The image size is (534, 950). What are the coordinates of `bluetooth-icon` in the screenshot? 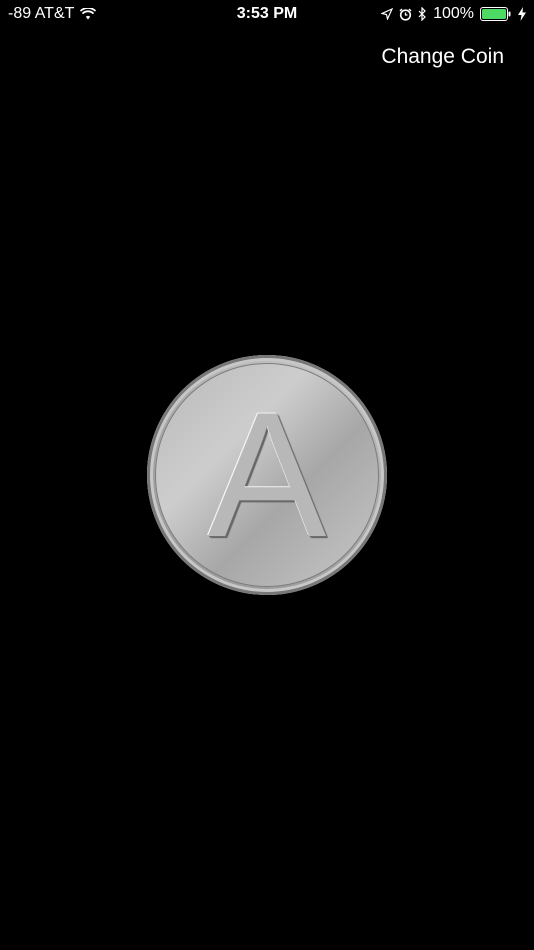 It's located at (422, 14).